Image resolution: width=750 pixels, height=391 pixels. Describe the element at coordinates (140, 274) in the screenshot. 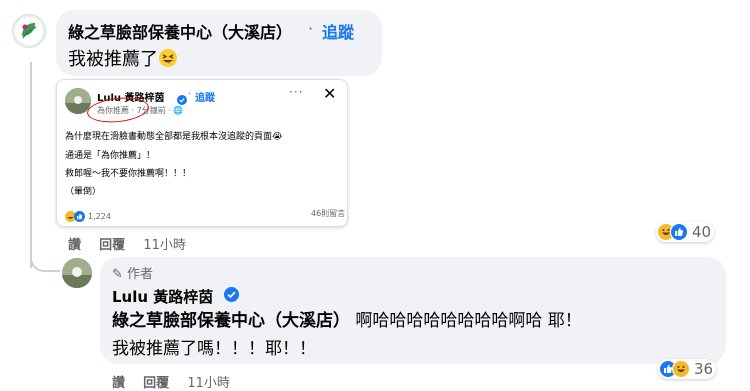

I see `author-badge-label: 作者` at that location.